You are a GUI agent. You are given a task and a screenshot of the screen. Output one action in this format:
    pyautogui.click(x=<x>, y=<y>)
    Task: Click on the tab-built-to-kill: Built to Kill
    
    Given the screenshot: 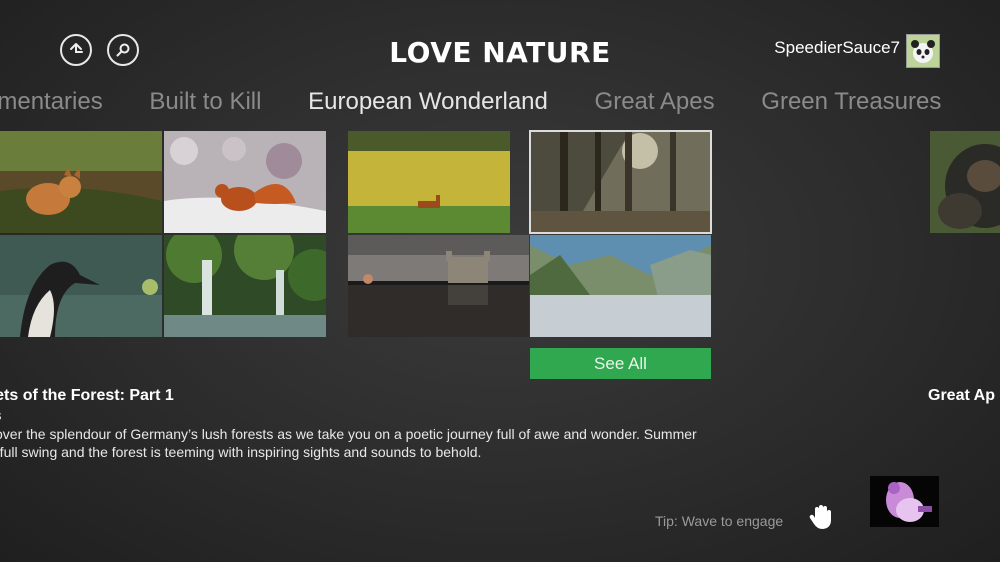 What is the action you would take?
    pyautogui.click(x=205, y=102)
    